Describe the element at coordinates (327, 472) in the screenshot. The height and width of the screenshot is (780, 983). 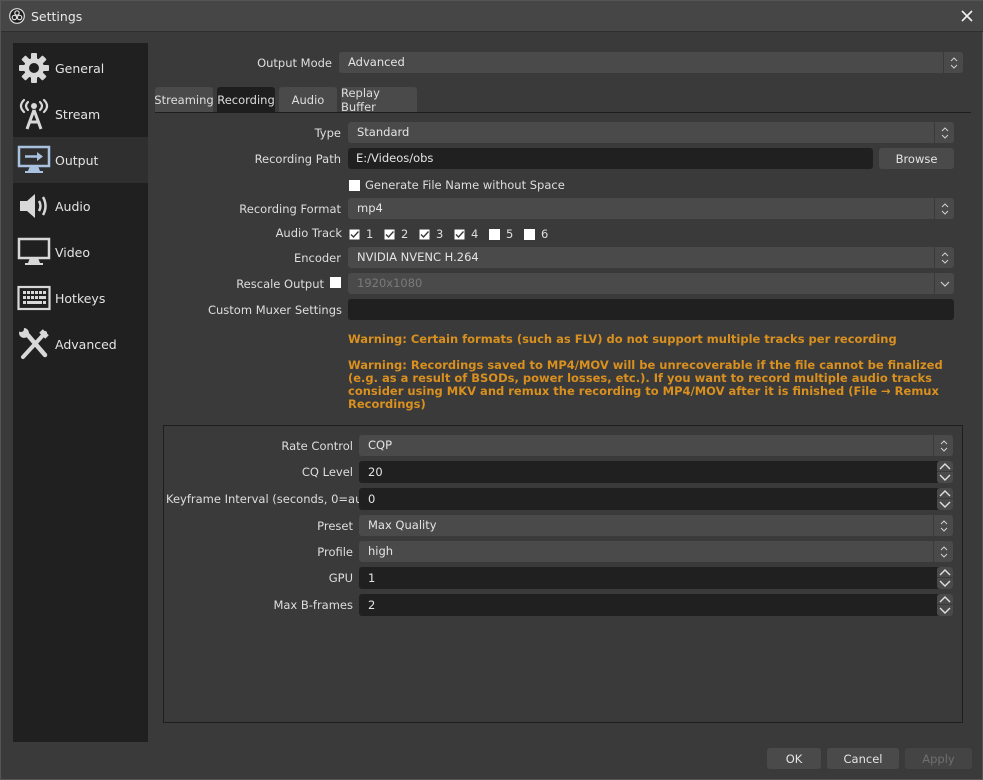
I see `cq-level-label: CQ Level` at that location.